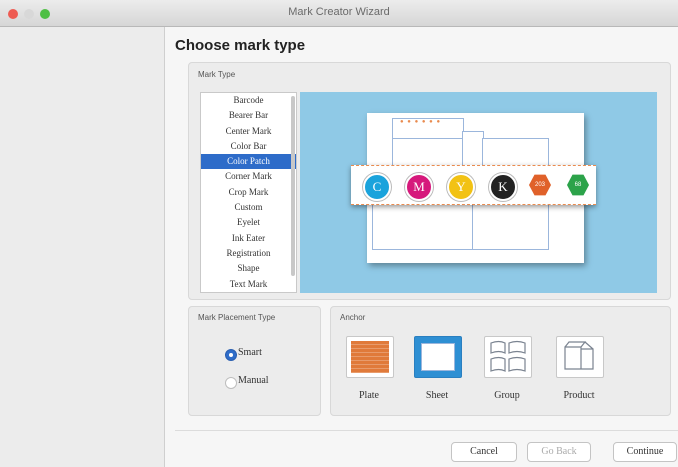  Describe the element at coordinates (579, 395) in the screenshot. I see `anchor-product-label: Product` at that location.